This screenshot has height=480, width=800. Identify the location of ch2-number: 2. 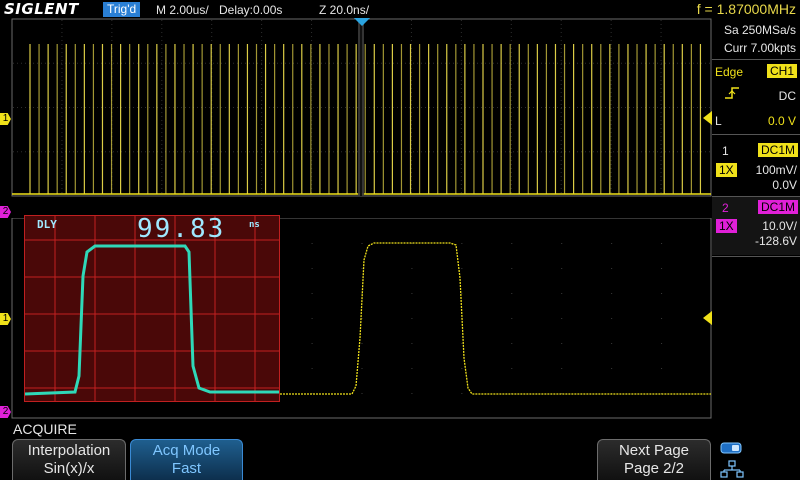
(725, 208).